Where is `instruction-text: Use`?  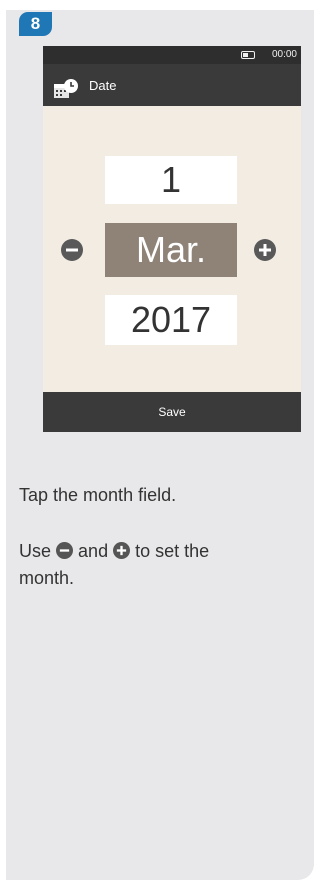
instruction-text: Use is located at coordinates (35, 551).